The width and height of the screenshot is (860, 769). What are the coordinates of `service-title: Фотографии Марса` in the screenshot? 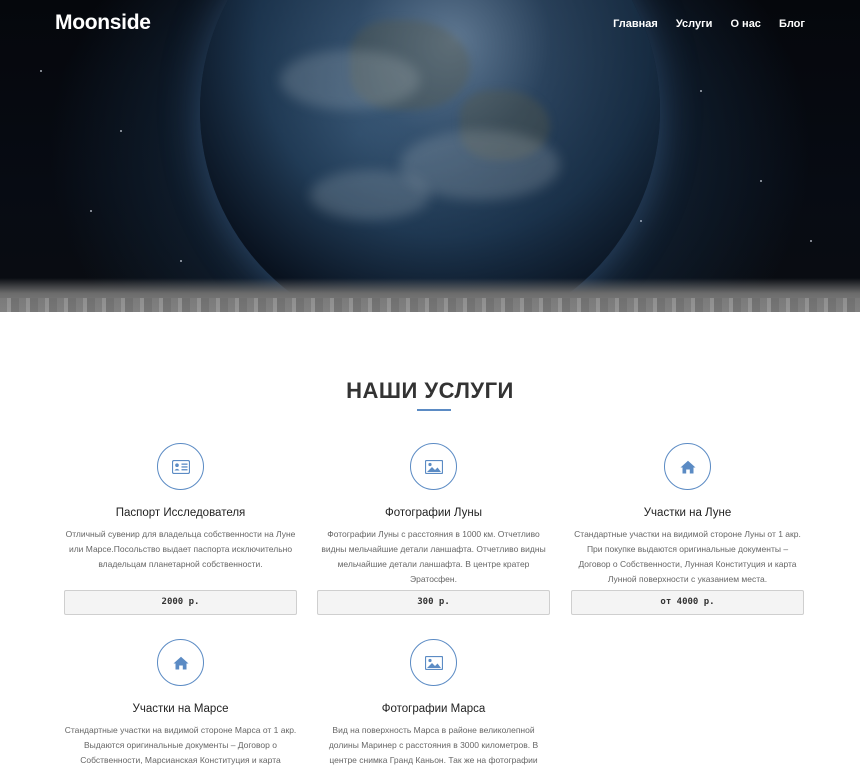 It's located at (433, 709).